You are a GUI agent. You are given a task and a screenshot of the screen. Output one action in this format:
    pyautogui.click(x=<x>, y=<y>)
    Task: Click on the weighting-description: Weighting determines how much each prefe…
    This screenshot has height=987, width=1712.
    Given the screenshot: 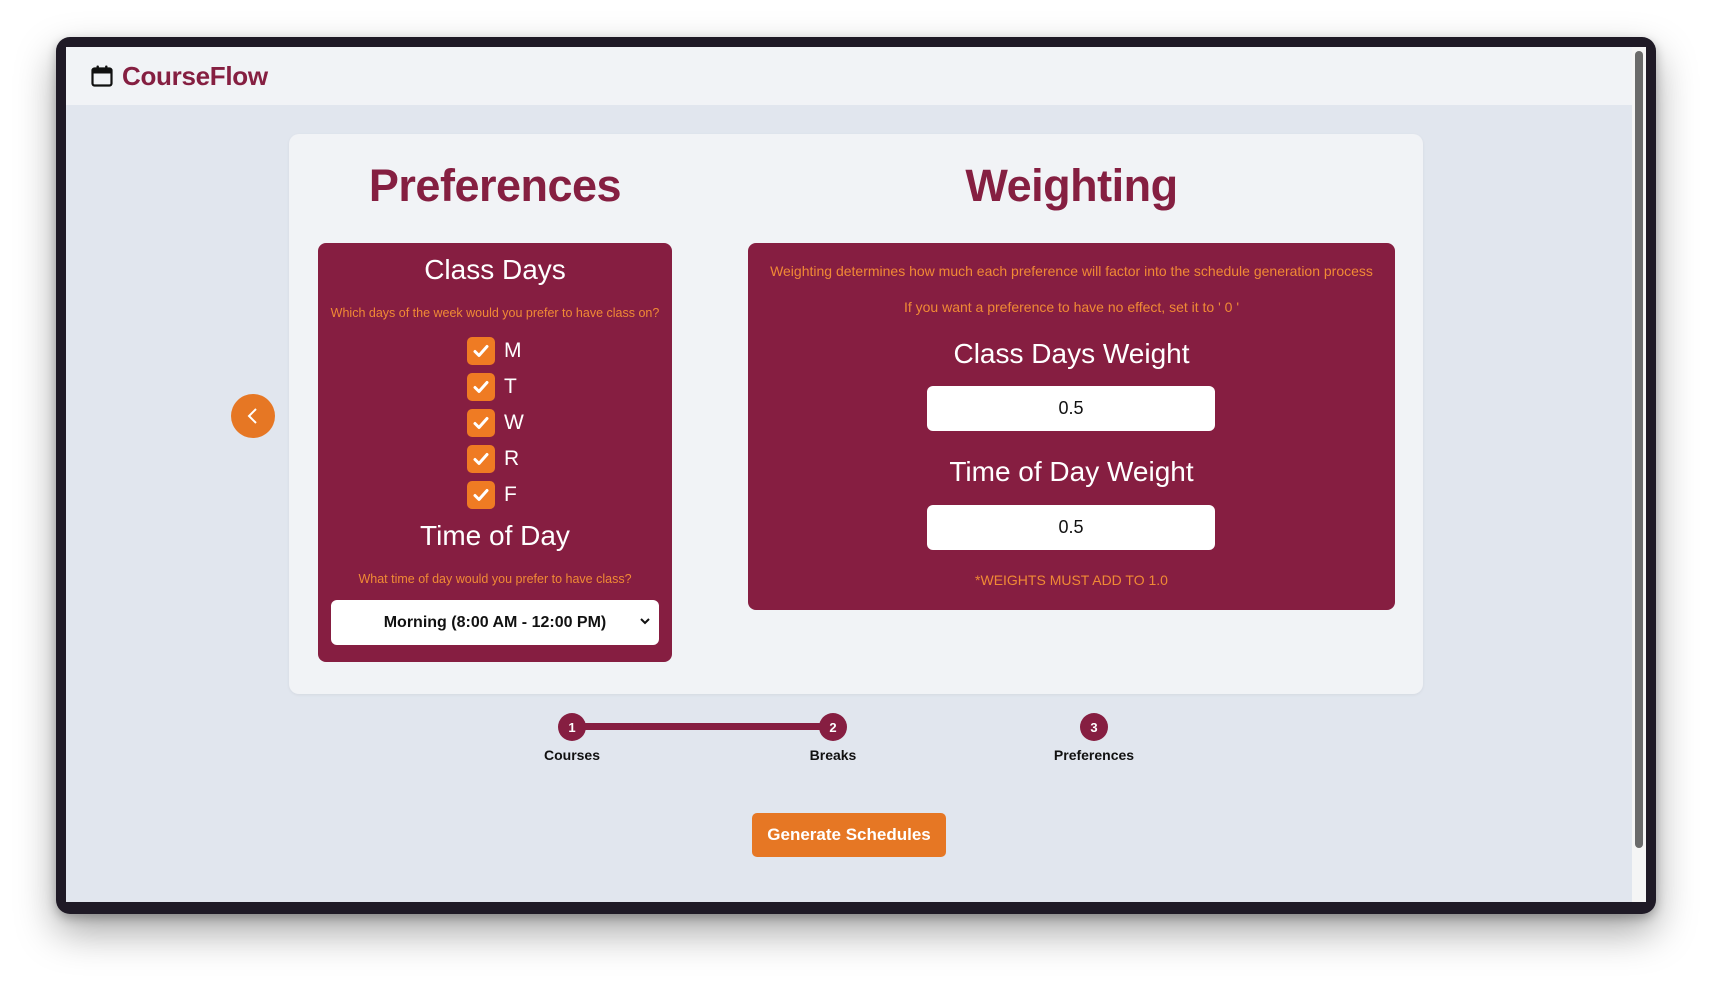 What is the action you would take?
    pyautogui.click(x=1071, y=271)
    